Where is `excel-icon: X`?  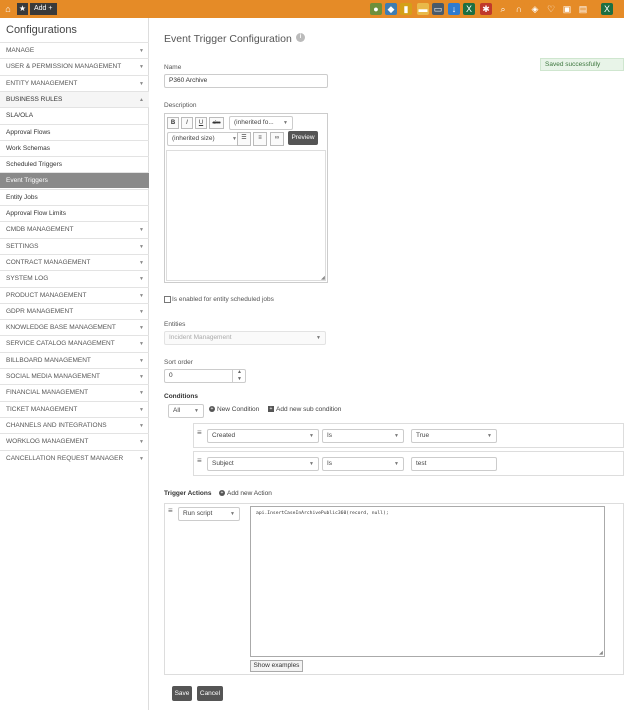 excel-icon: X is located at coordinates (469, 9).